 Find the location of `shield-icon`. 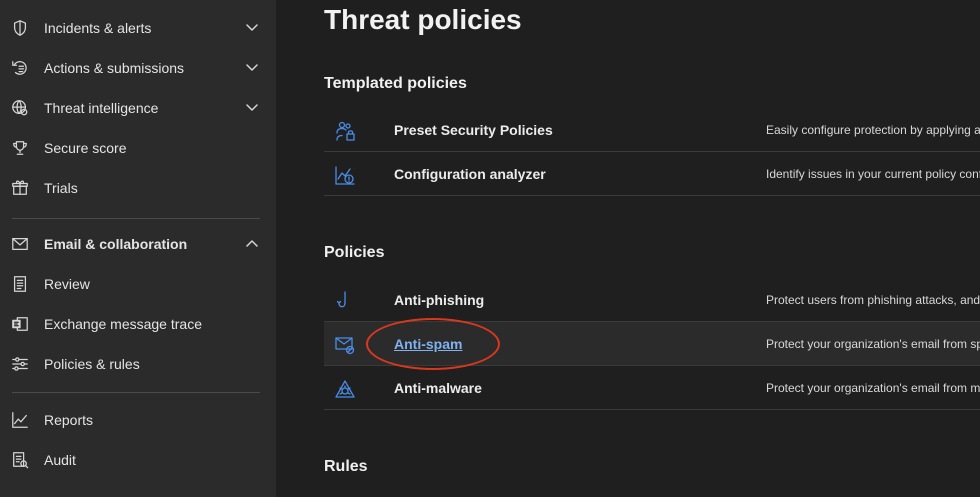

shield-icon is located at coordinates (20, 28).